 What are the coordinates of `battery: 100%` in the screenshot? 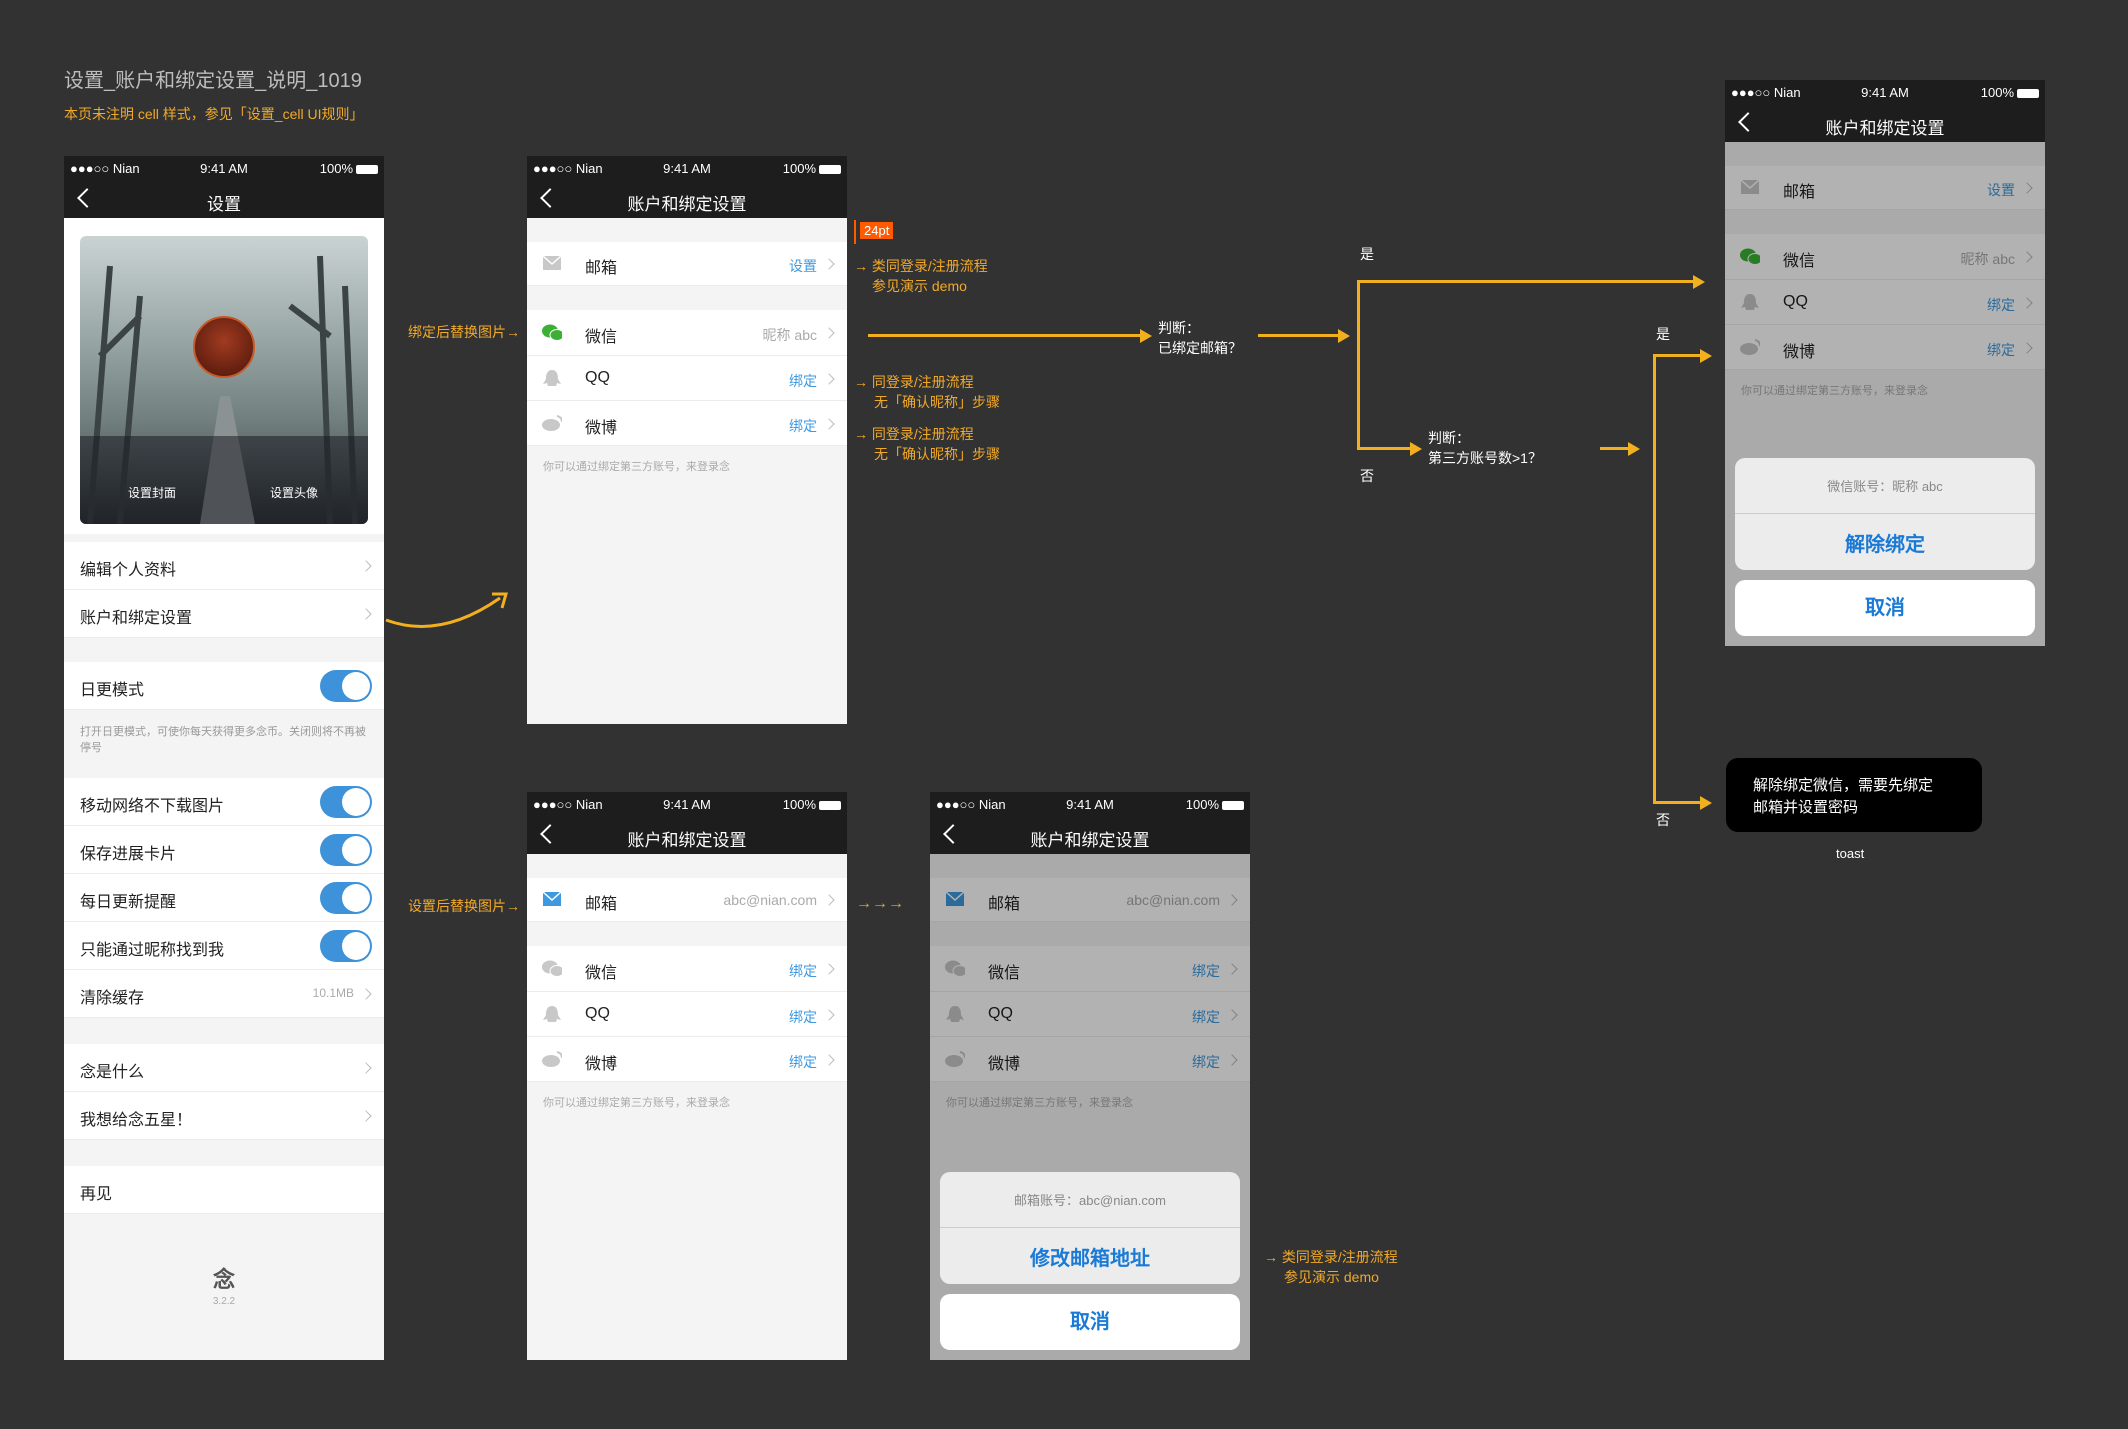 It's located at (812, 804).